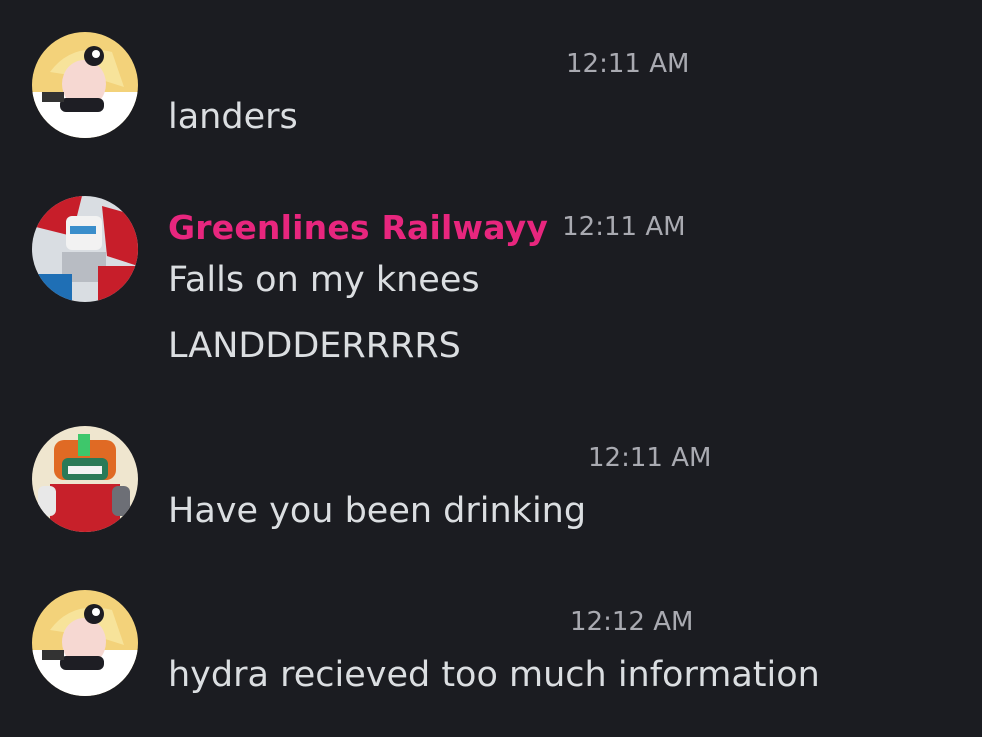  Describe the element at coordinates (233, 117) in the screenshot. I see `message-text: landers` at that location.